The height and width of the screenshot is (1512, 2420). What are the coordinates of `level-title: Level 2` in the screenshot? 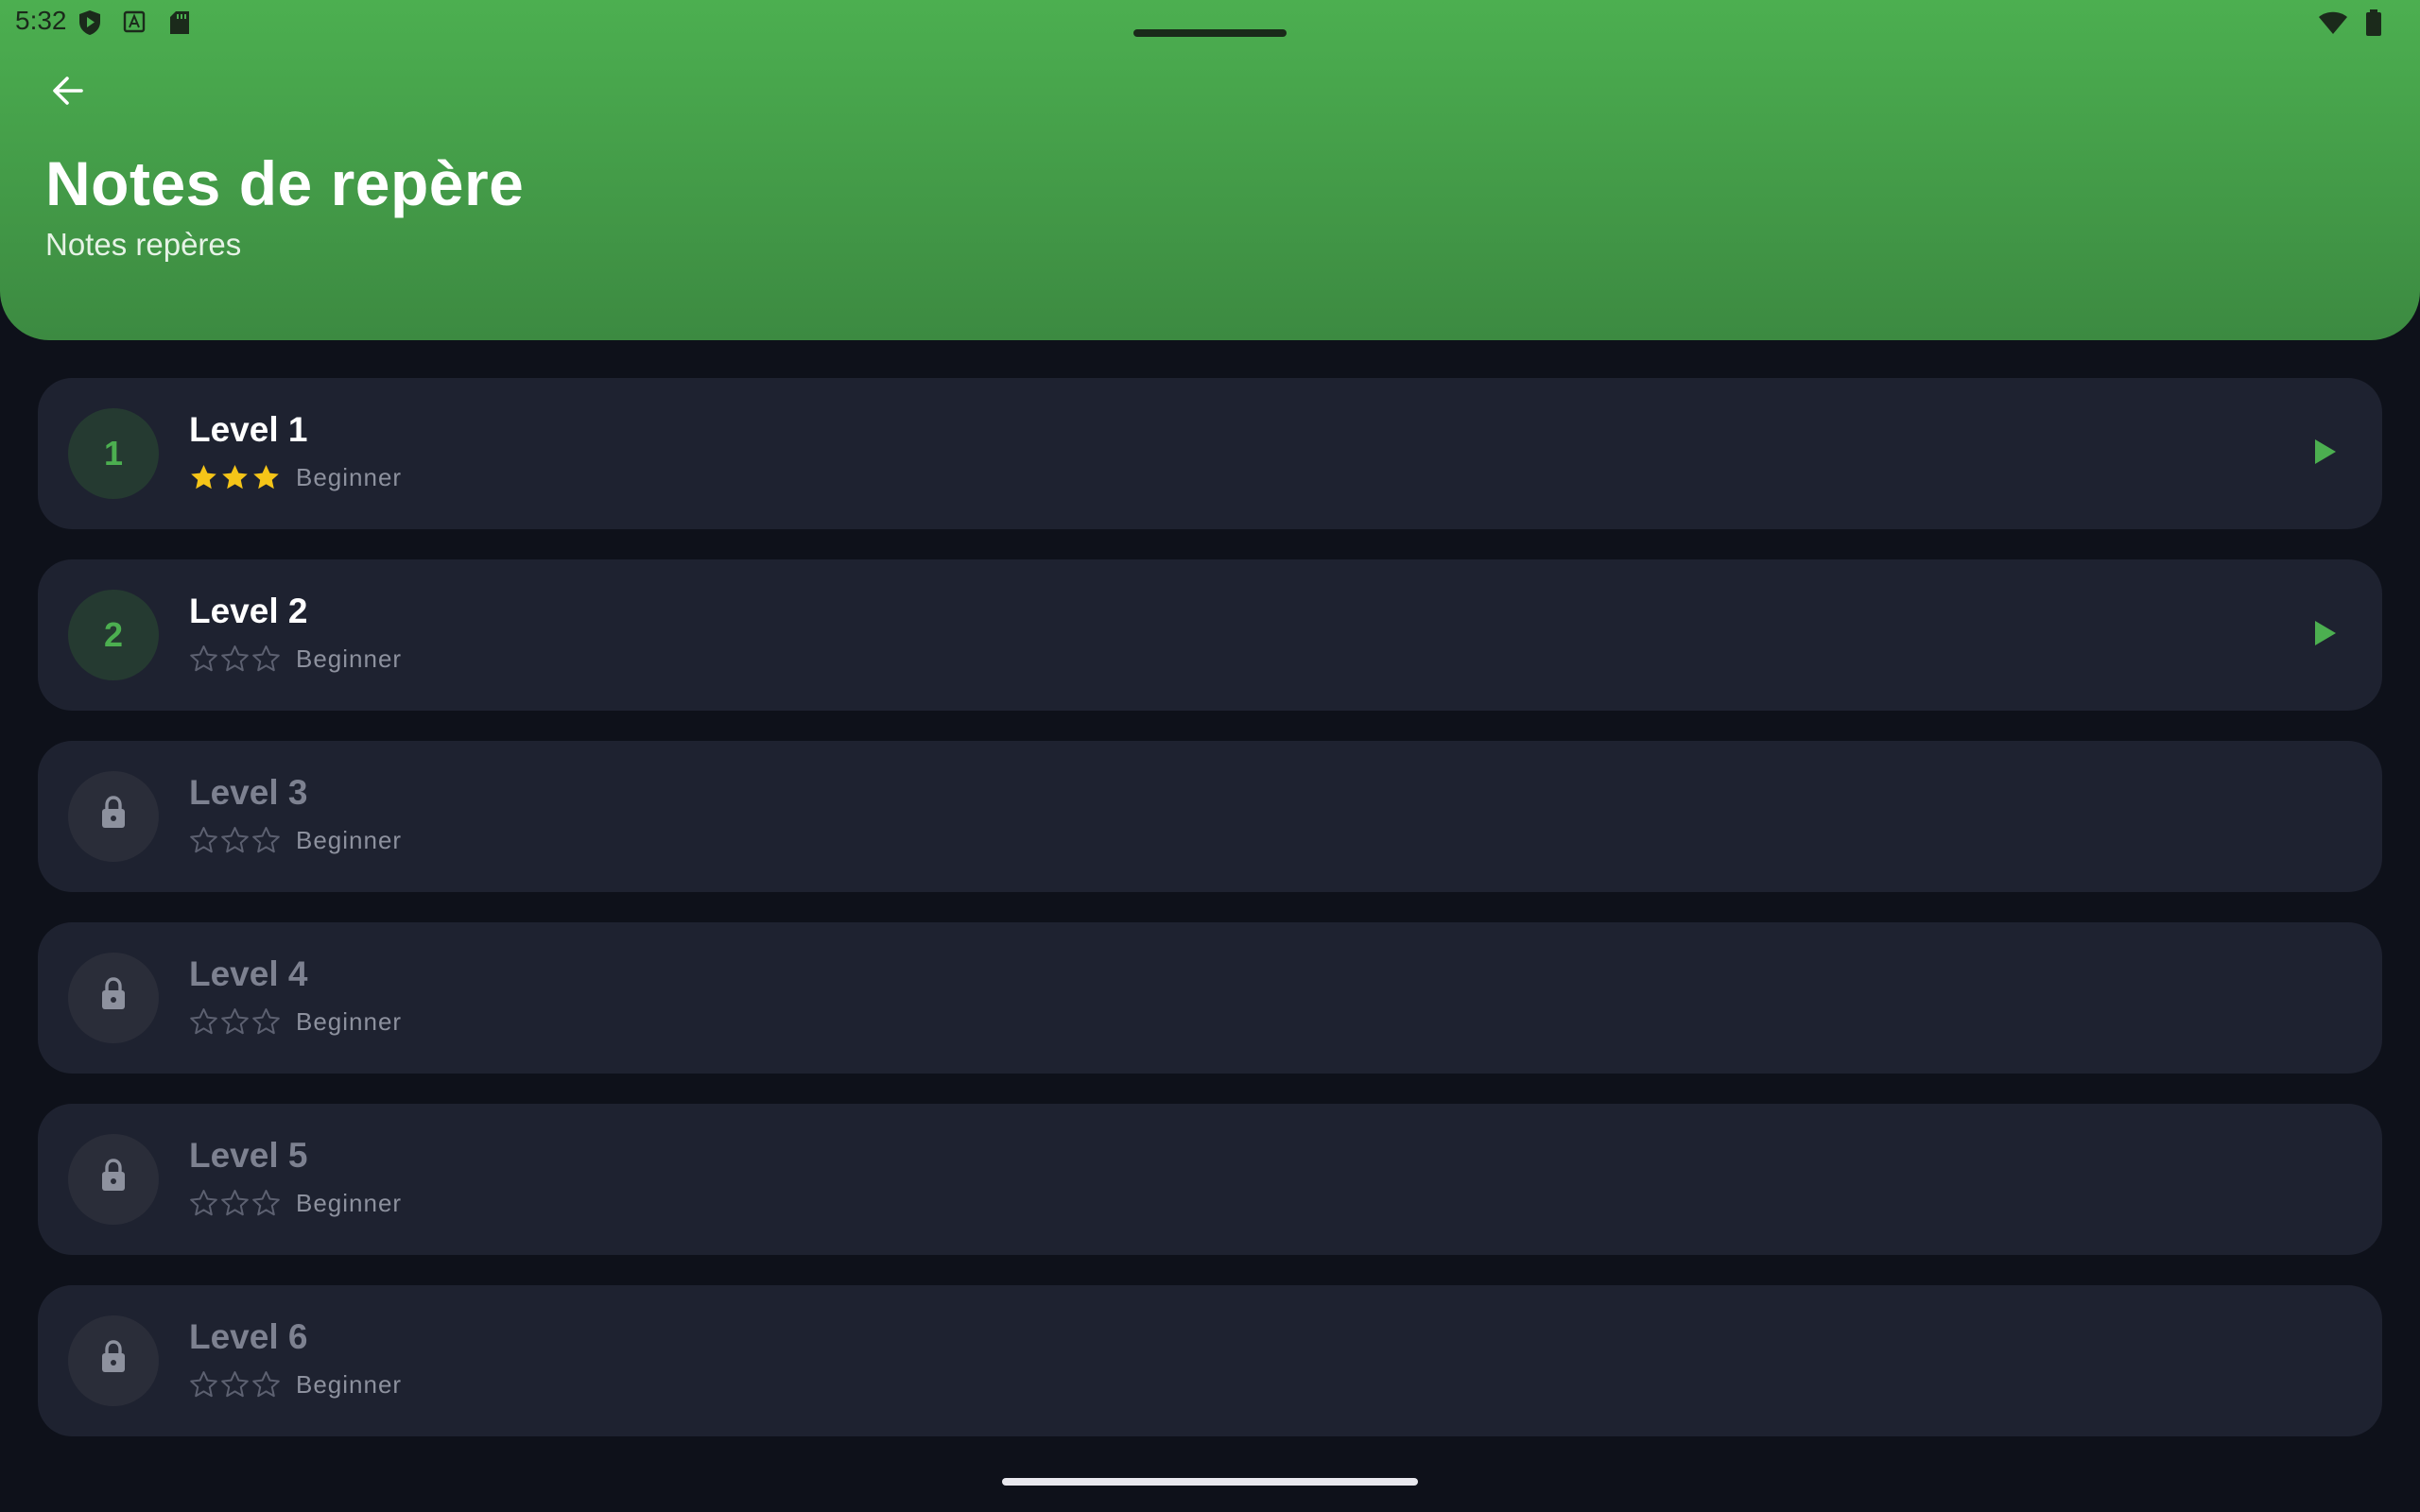 It's located at (249, 611).